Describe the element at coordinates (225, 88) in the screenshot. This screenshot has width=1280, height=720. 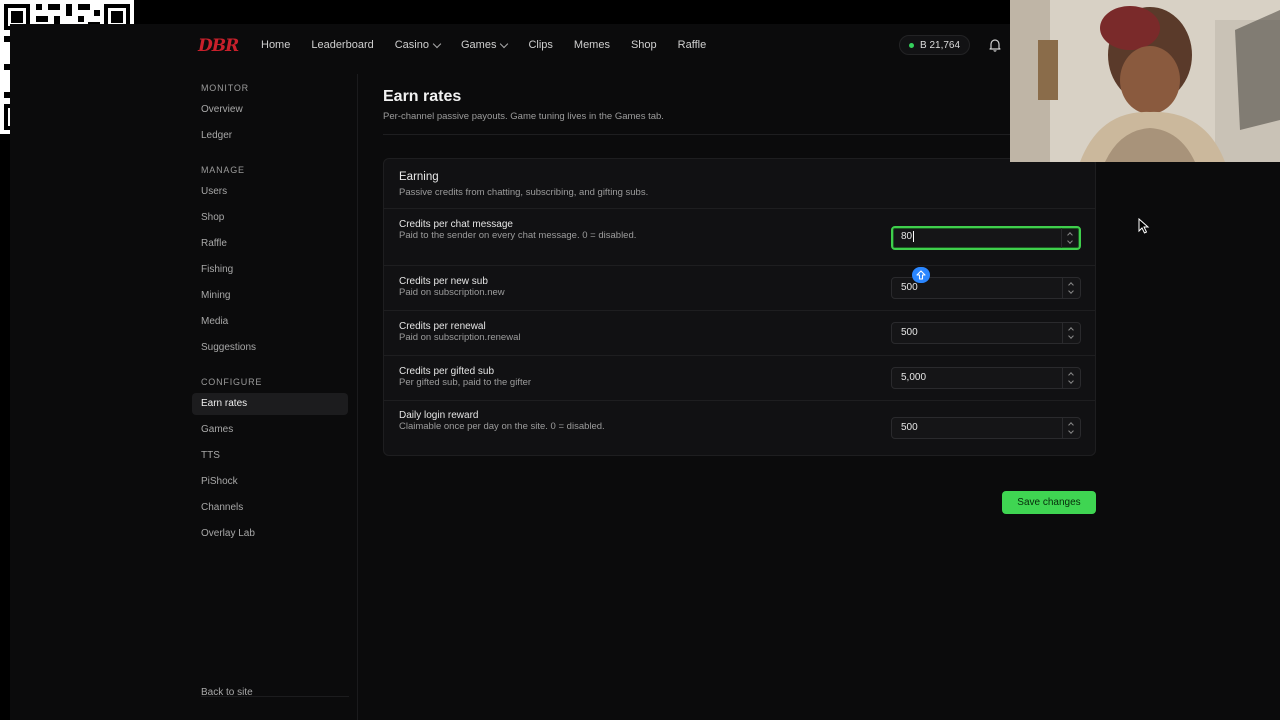
I see `sidebar-section-monitor: MONITOR` at that location.